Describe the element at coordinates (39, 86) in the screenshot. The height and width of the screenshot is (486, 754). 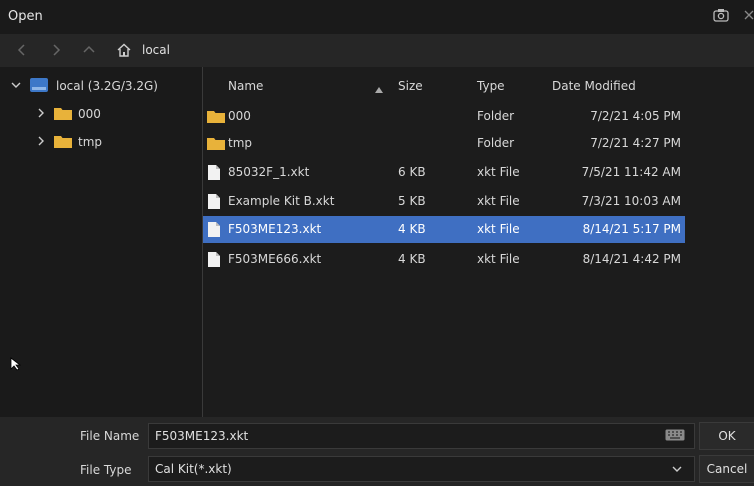
I see `drive-icon` at that location.